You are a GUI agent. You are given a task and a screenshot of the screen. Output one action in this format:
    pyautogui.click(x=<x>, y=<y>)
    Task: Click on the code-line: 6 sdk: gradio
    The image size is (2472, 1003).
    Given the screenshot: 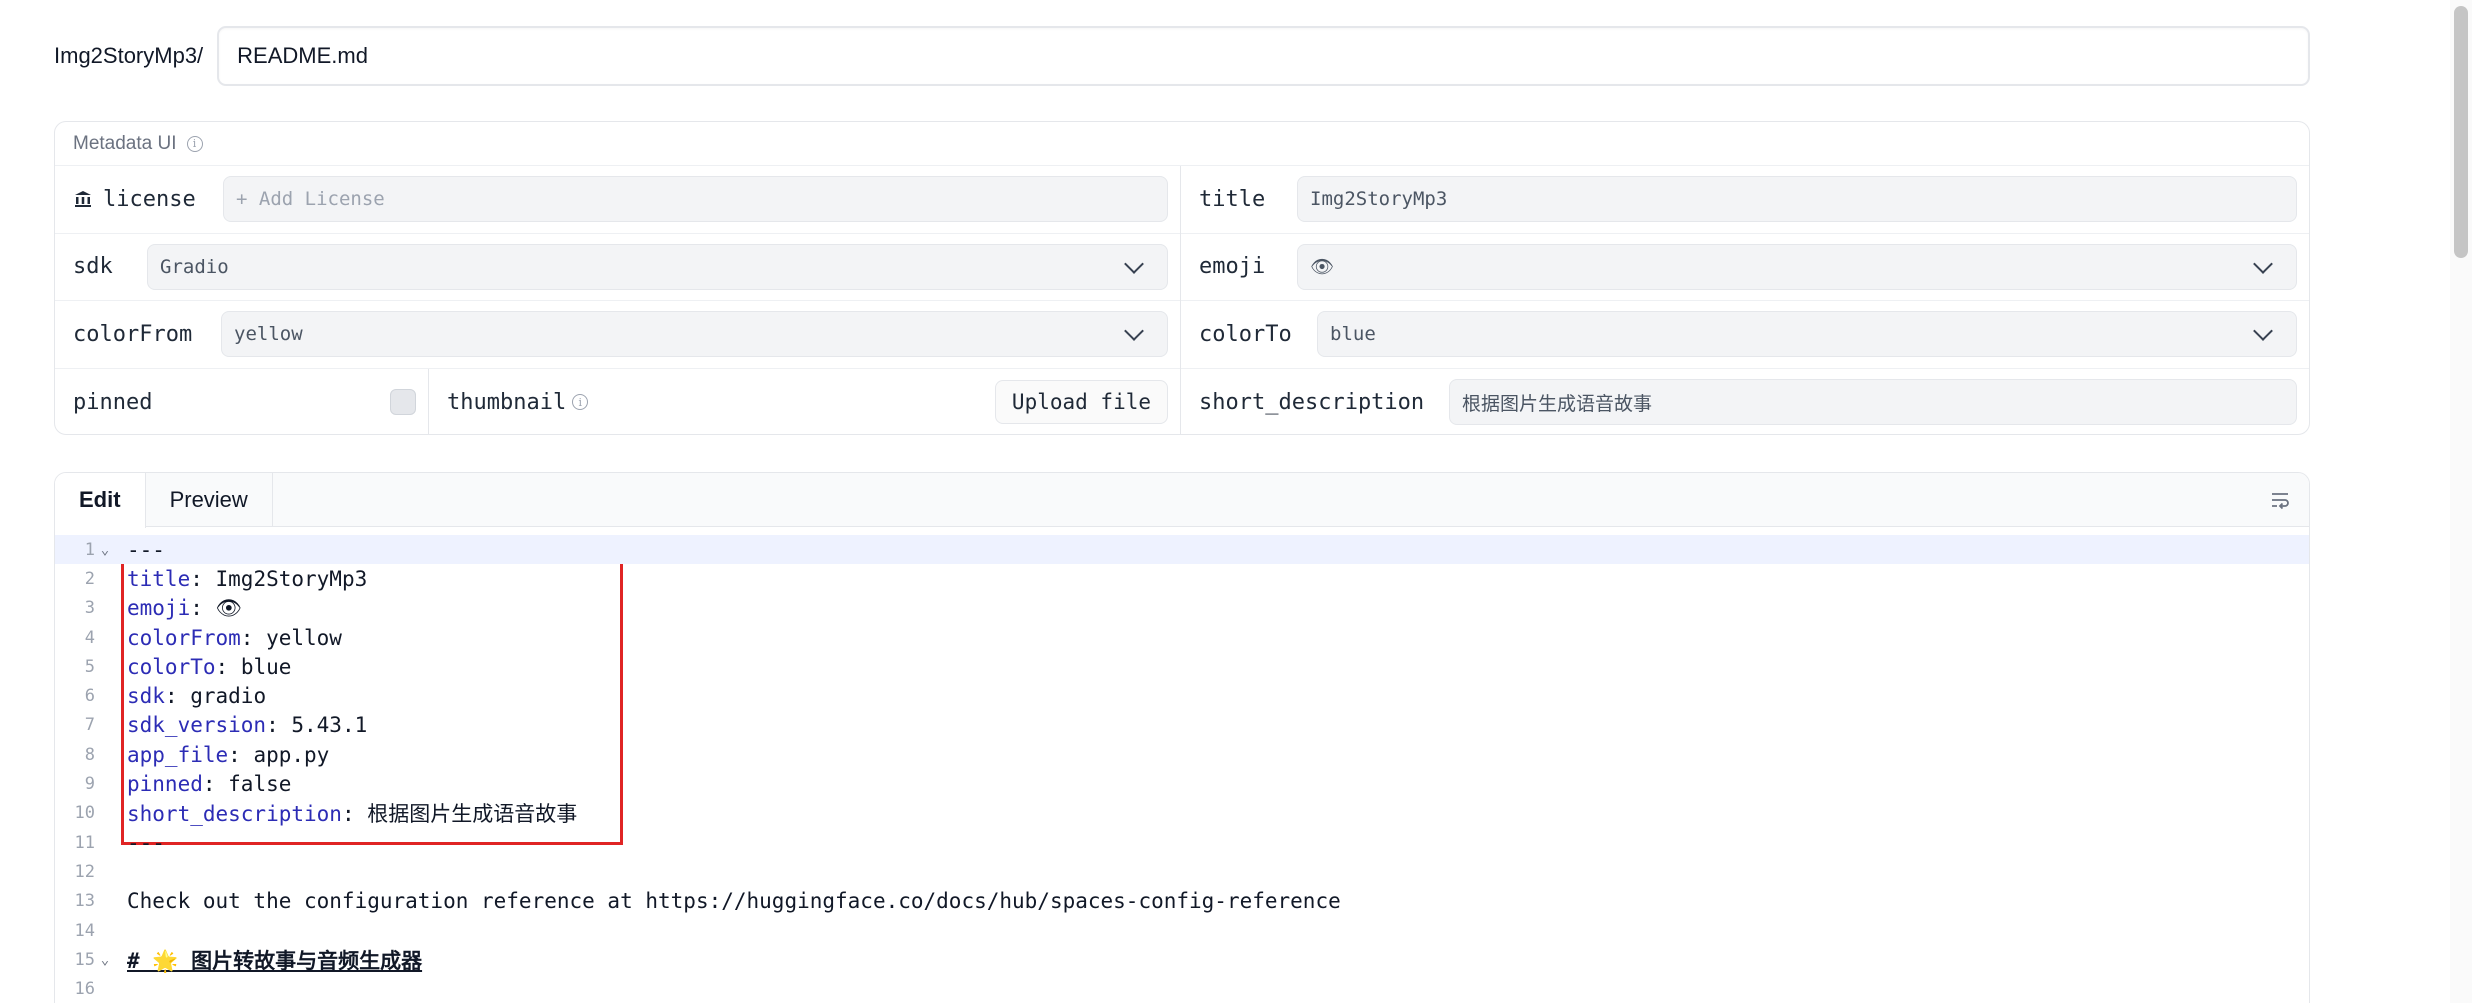 What is the action you would take?
    pyautogui.click(x=1182, y=696)
    